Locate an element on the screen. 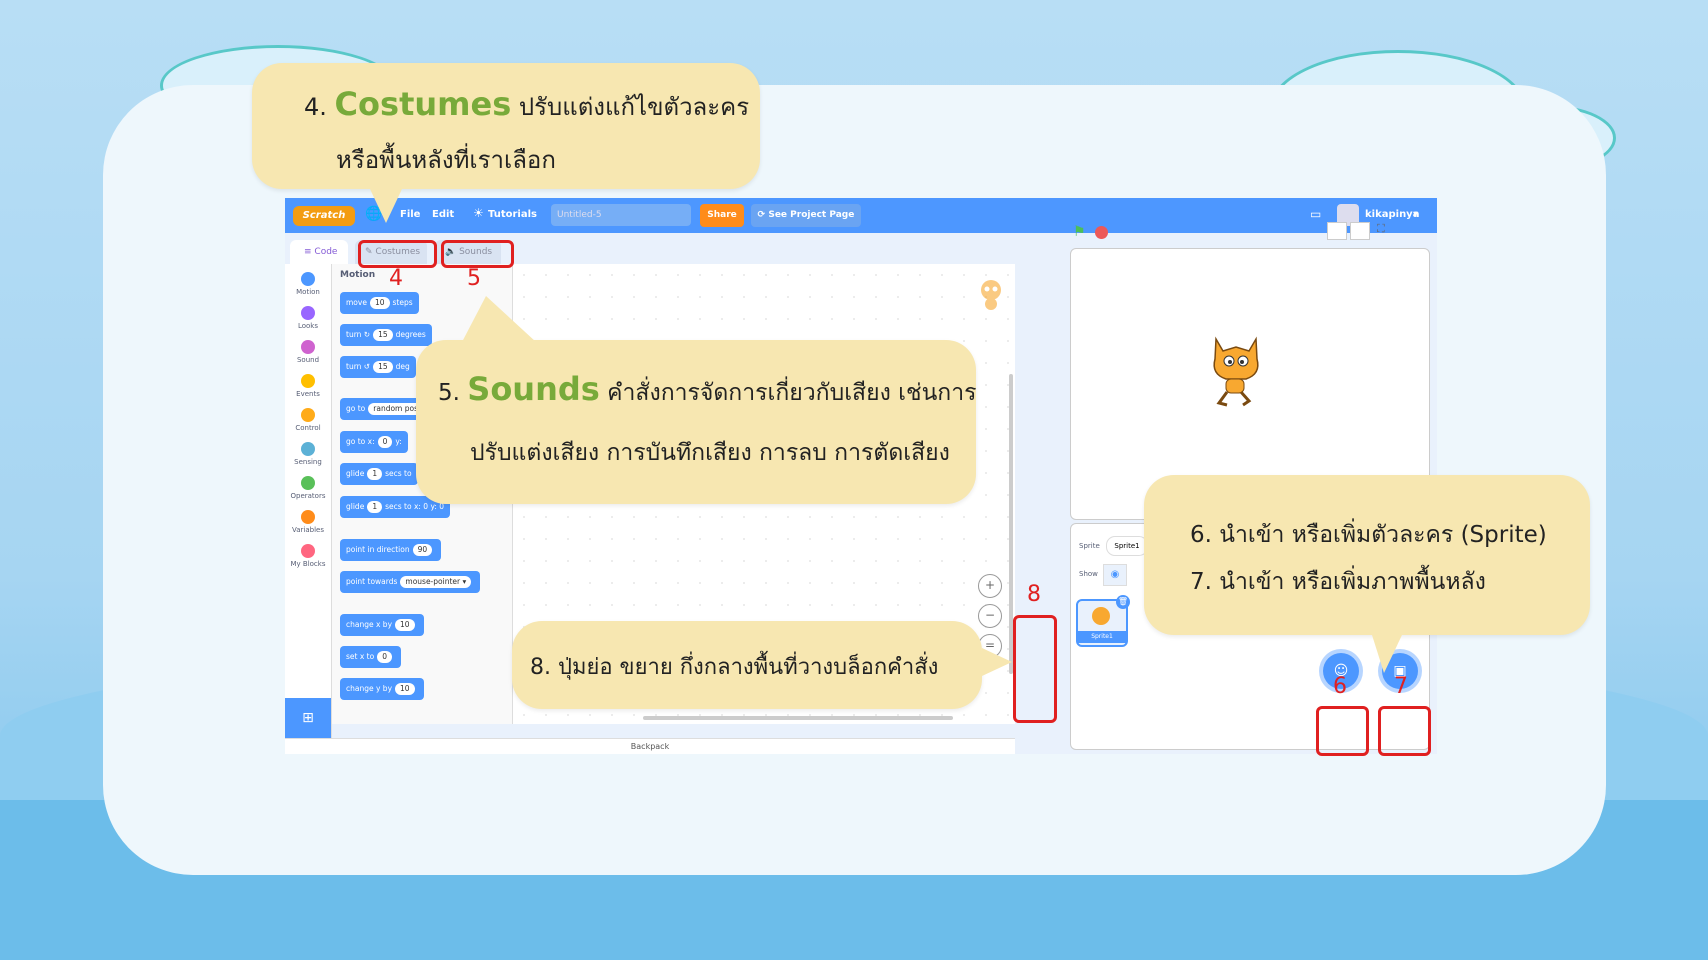  stop-icon is located at coordinates (1101, 232).